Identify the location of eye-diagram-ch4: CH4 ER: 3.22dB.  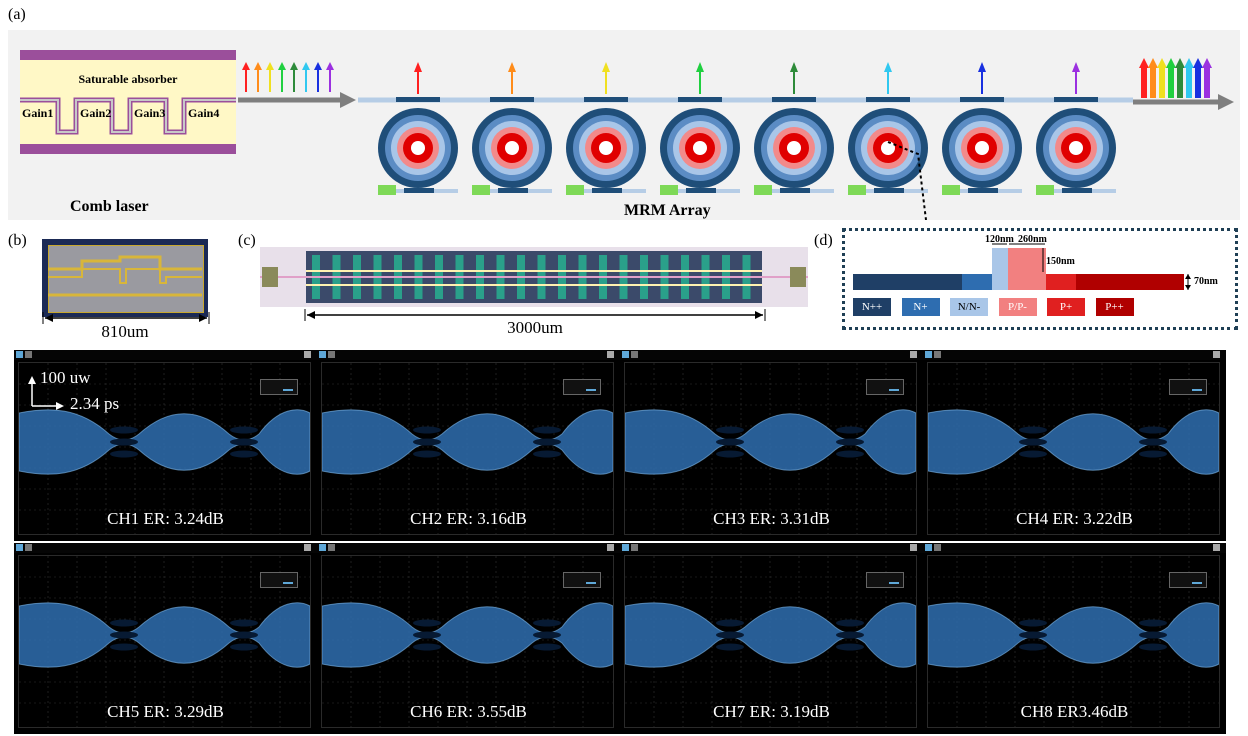
(1074, 445).